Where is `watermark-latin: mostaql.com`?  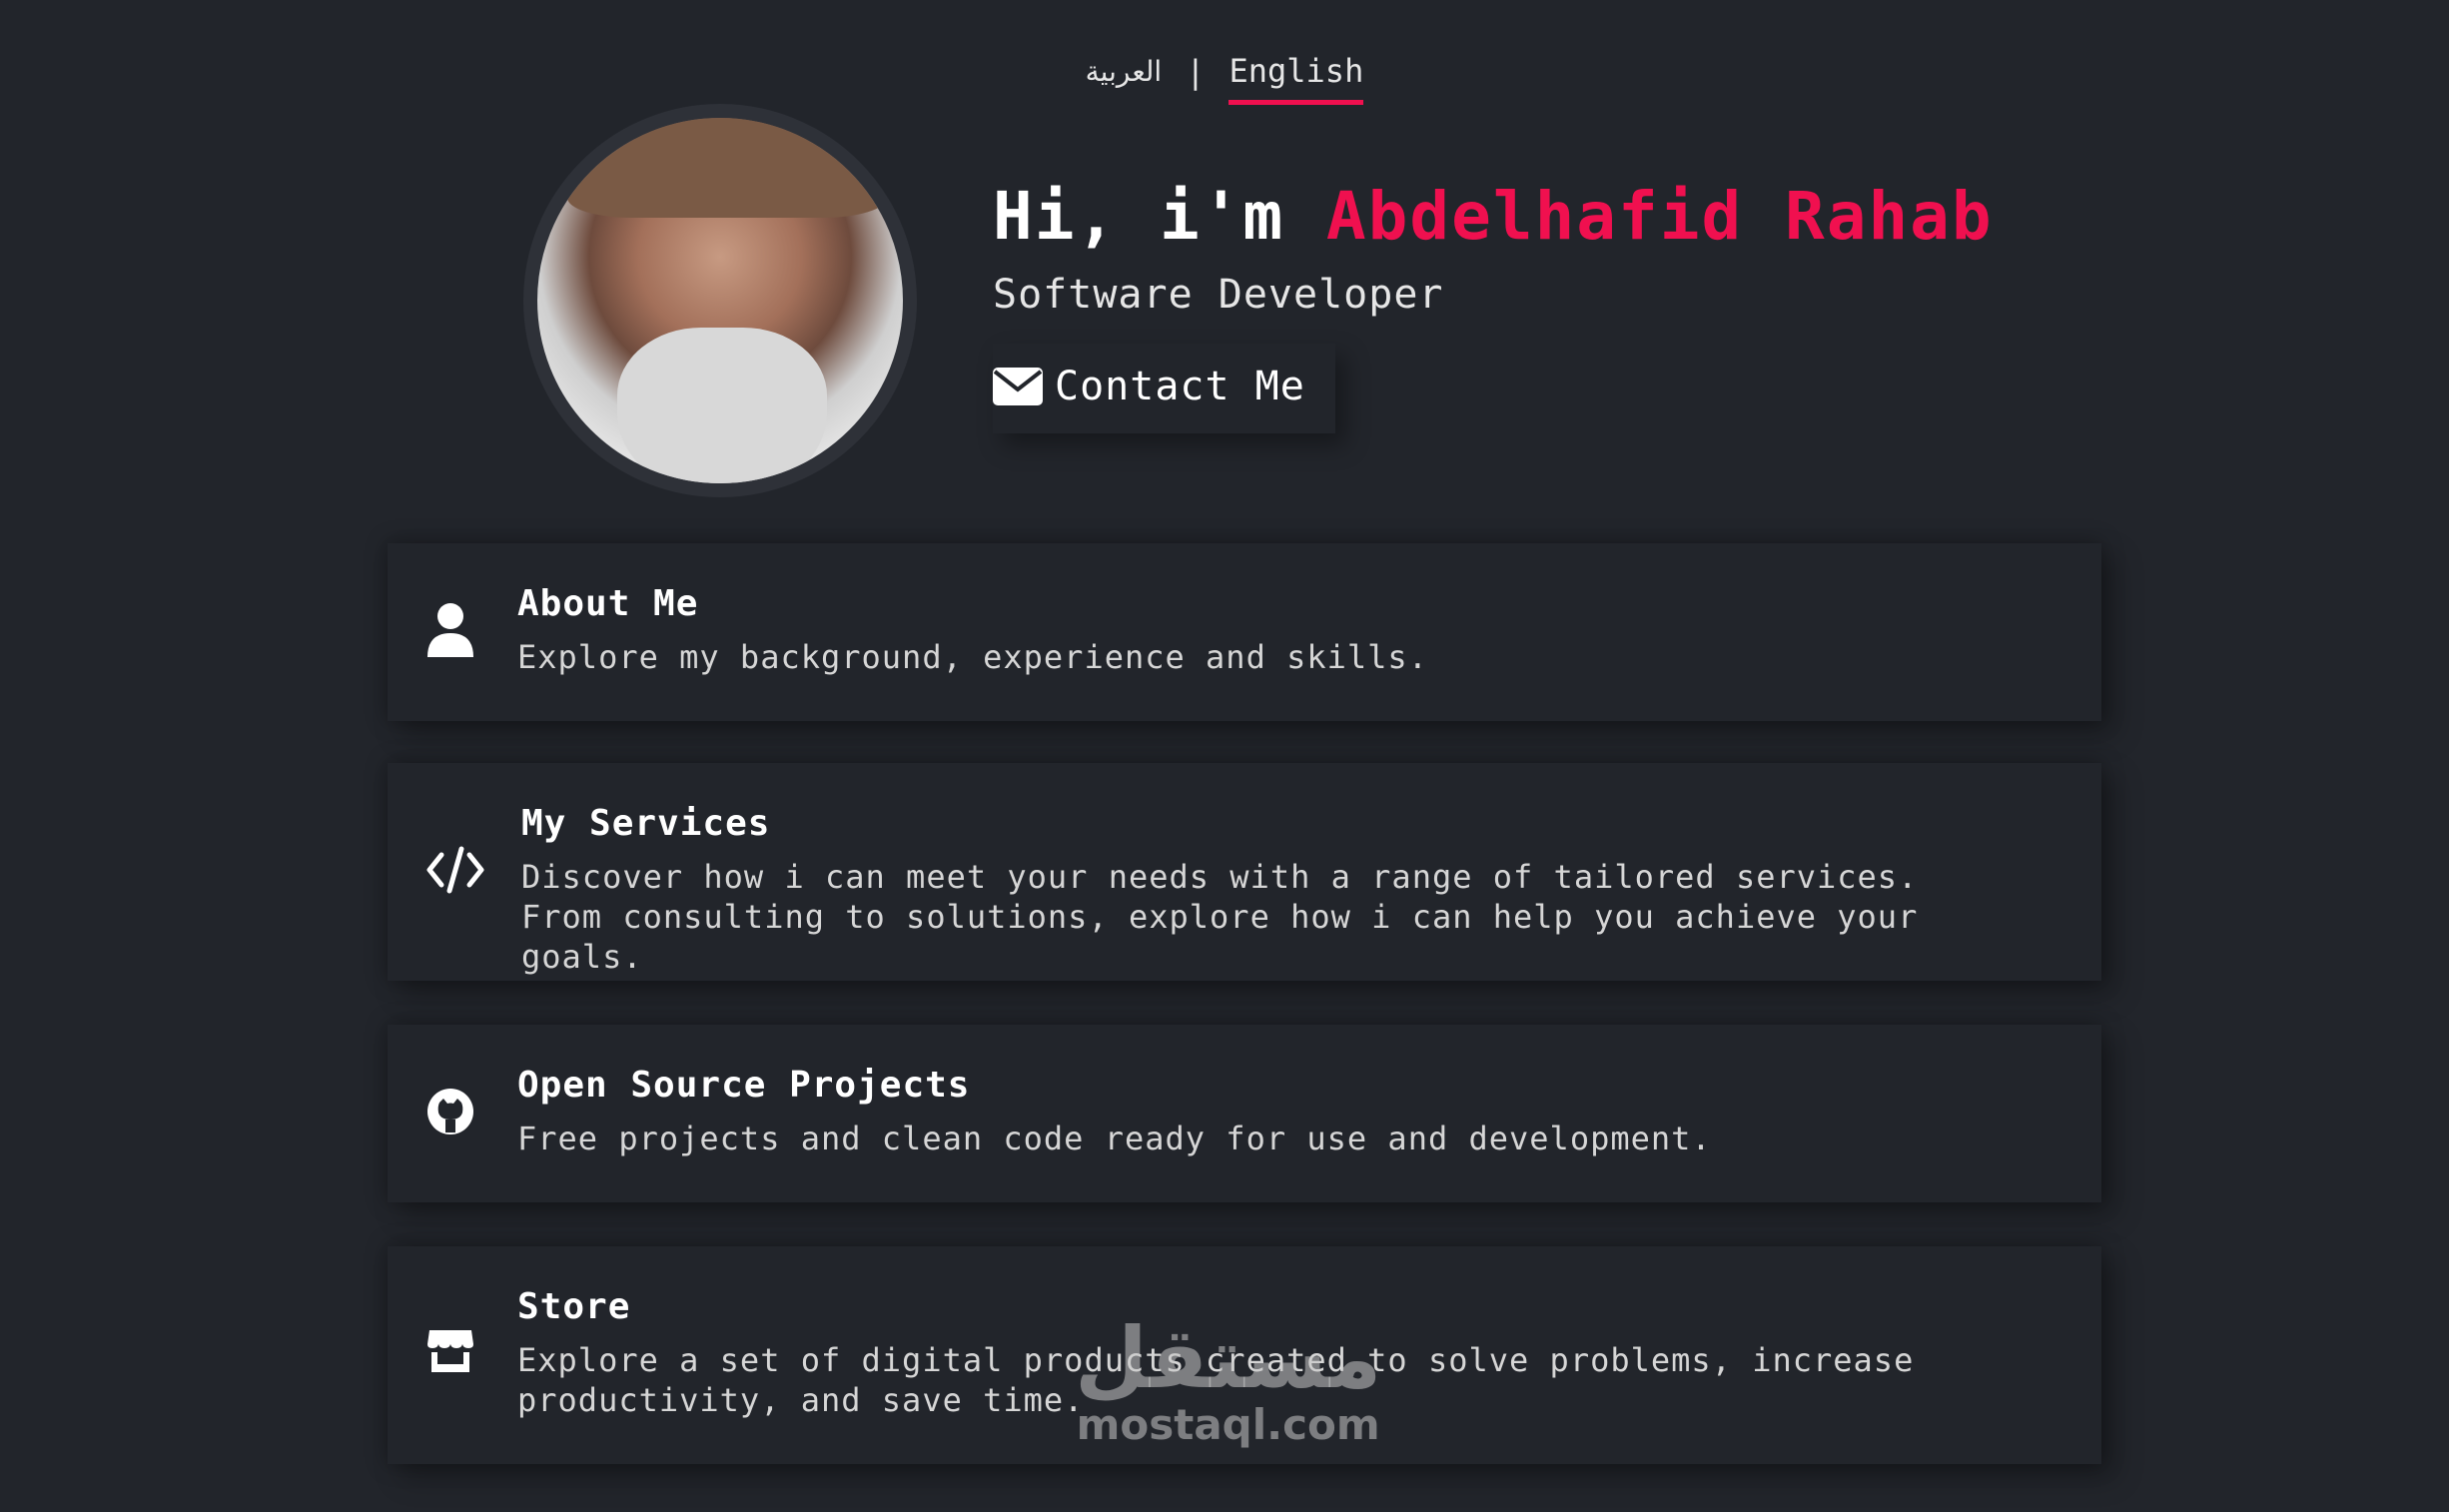
watermark-latin: mostaql.com is located at coordinates (1228, 1424).